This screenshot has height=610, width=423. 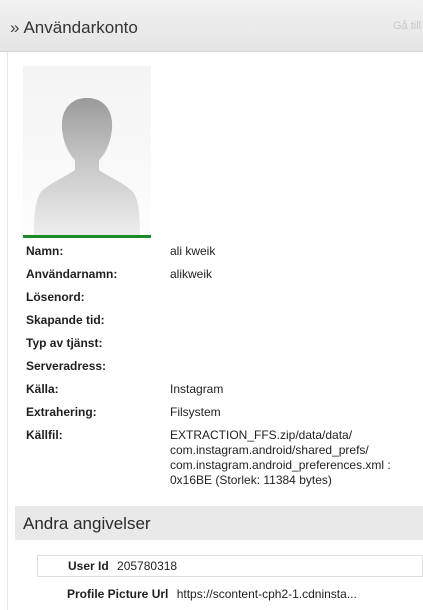 What do you see at coordinates (45, 251) in the screenshot?
I see `property-label: Namn:` at bounding box center [45, 251].